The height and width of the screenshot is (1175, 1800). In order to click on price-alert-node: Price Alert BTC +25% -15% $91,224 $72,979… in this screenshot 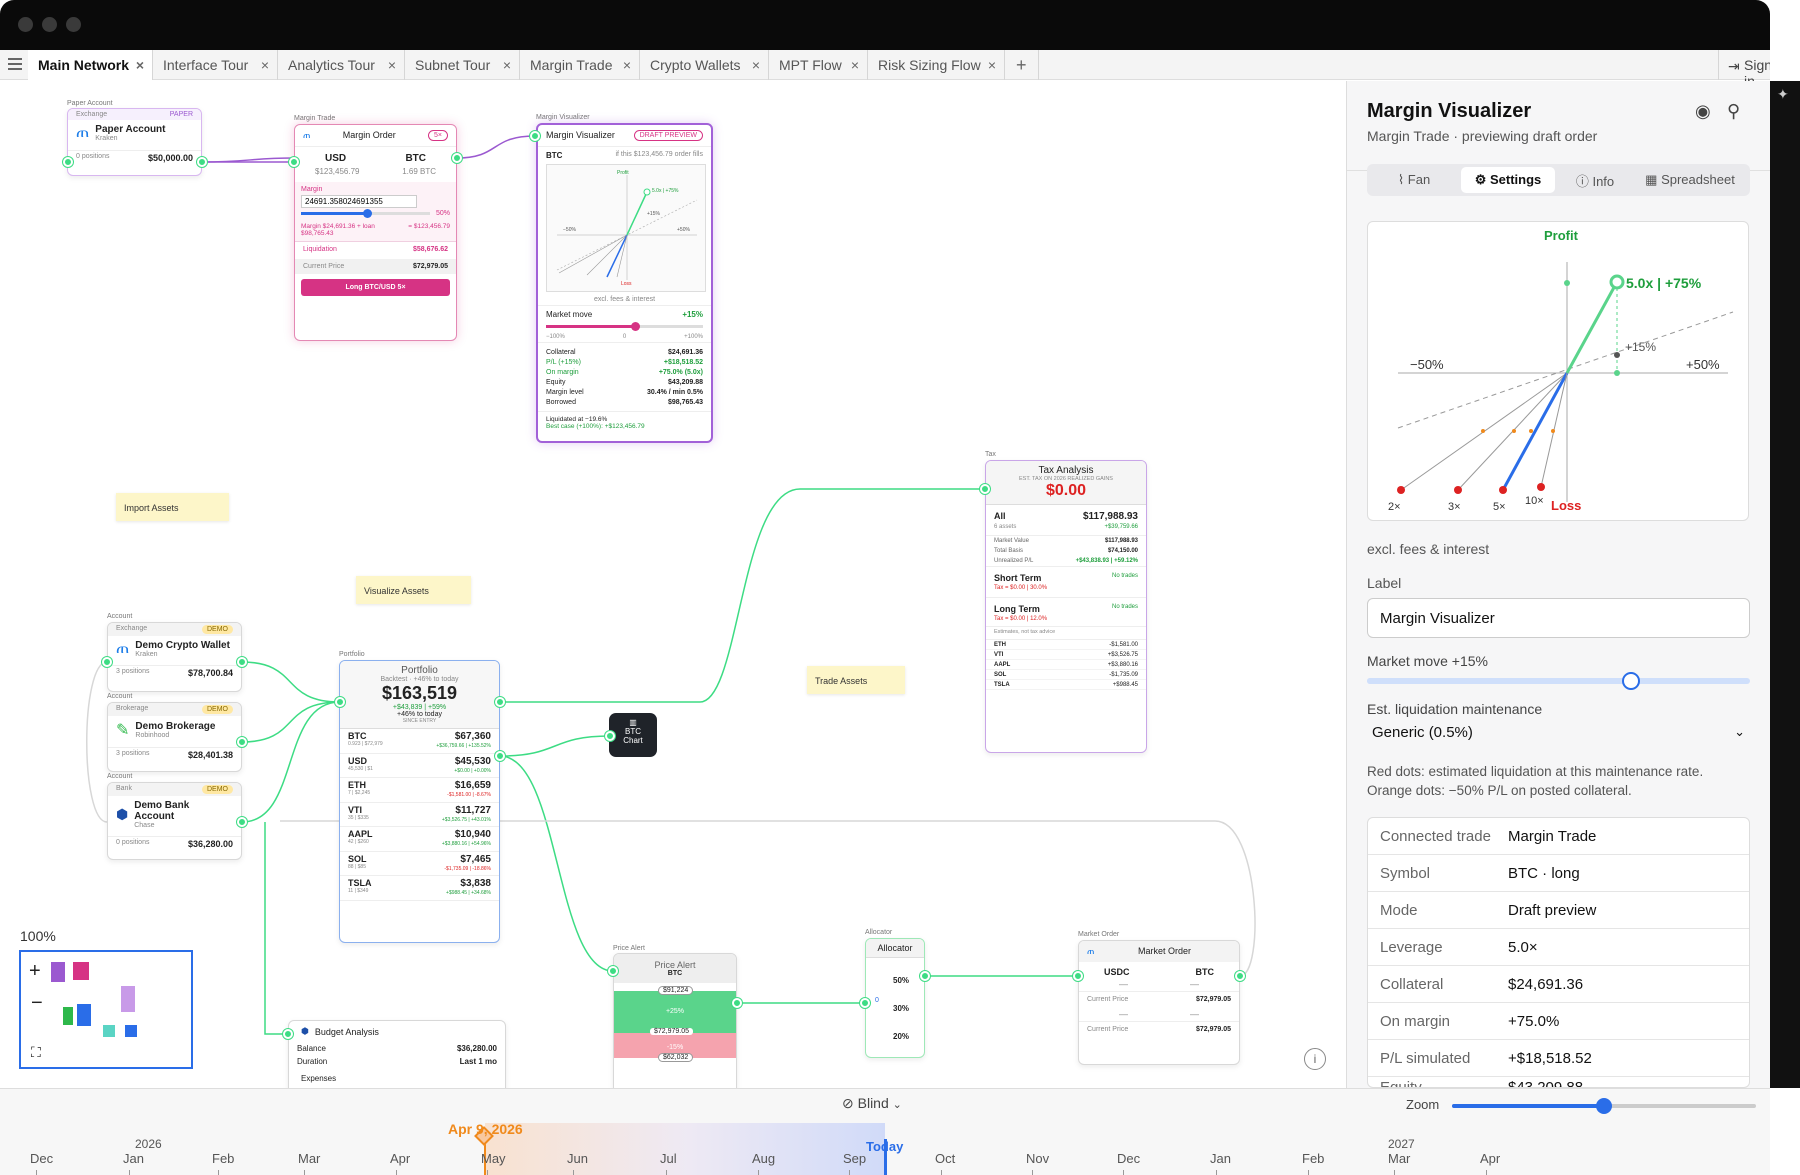, I will do `click(675, 1020)`.